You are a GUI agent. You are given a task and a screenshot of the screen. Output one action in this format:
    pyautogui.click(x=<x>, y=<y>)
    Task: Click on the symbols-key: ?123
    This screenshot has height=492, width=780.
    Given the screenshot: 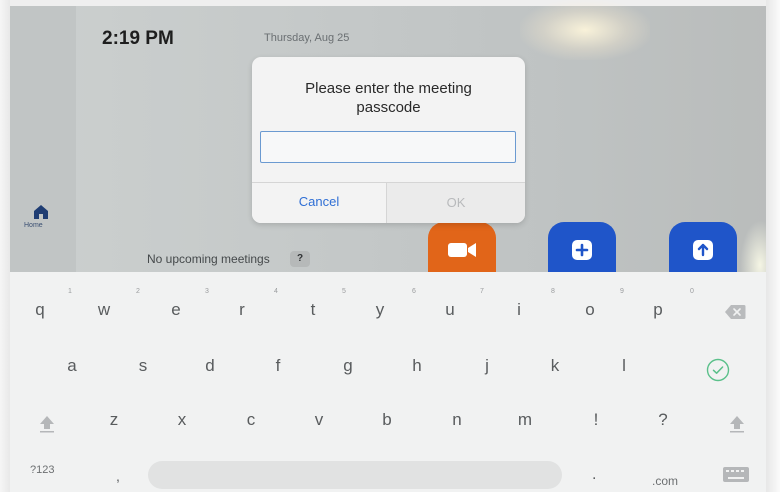 What is the action you would take?
    pyautogui.click(x=42, y=470)
    